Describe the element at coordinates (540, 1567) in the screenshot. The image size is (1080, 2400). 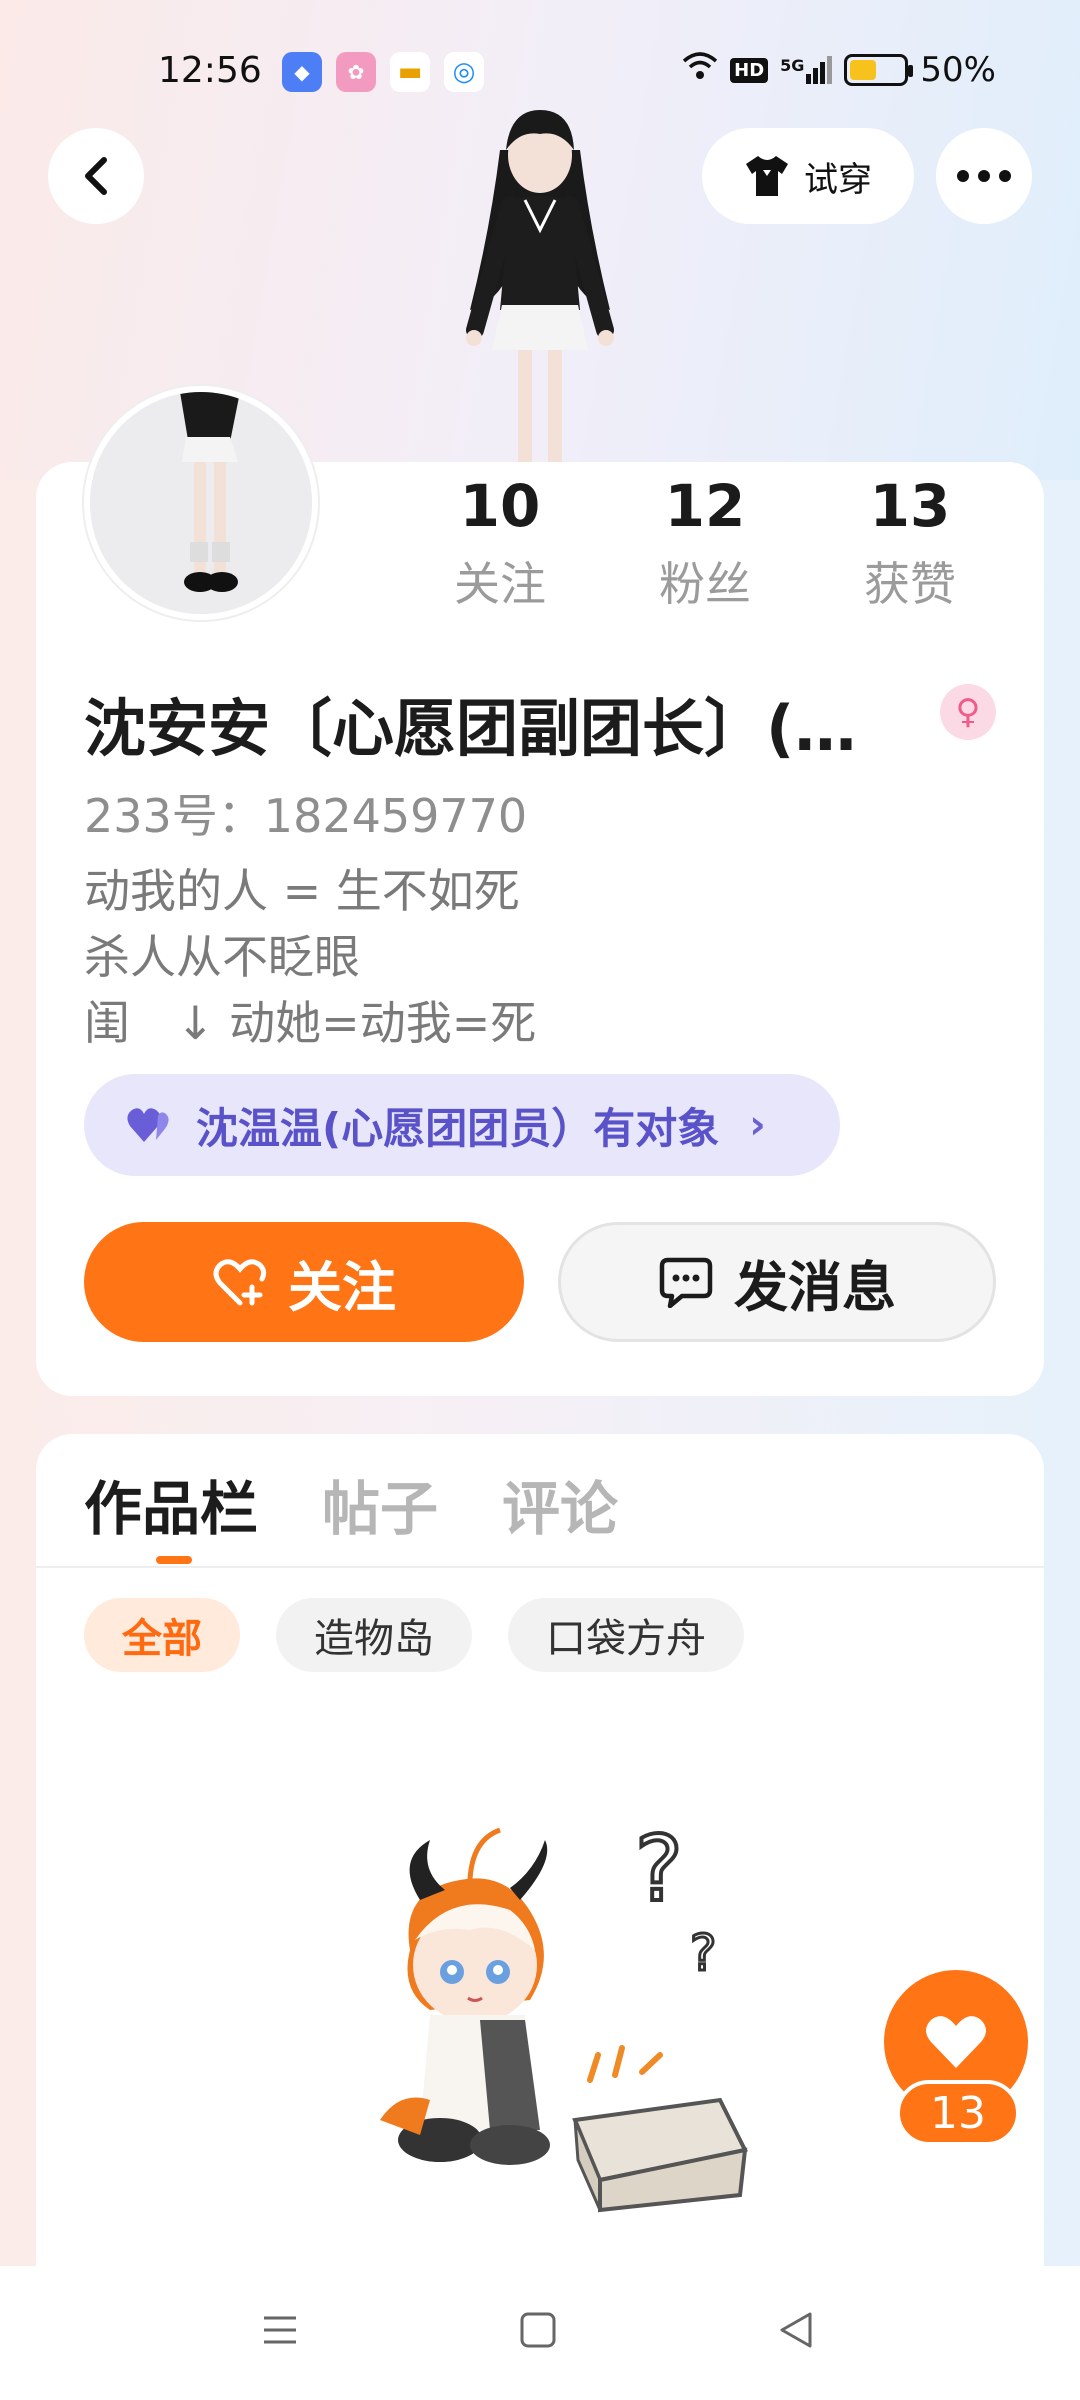
I see `tabs-divider` at that location.